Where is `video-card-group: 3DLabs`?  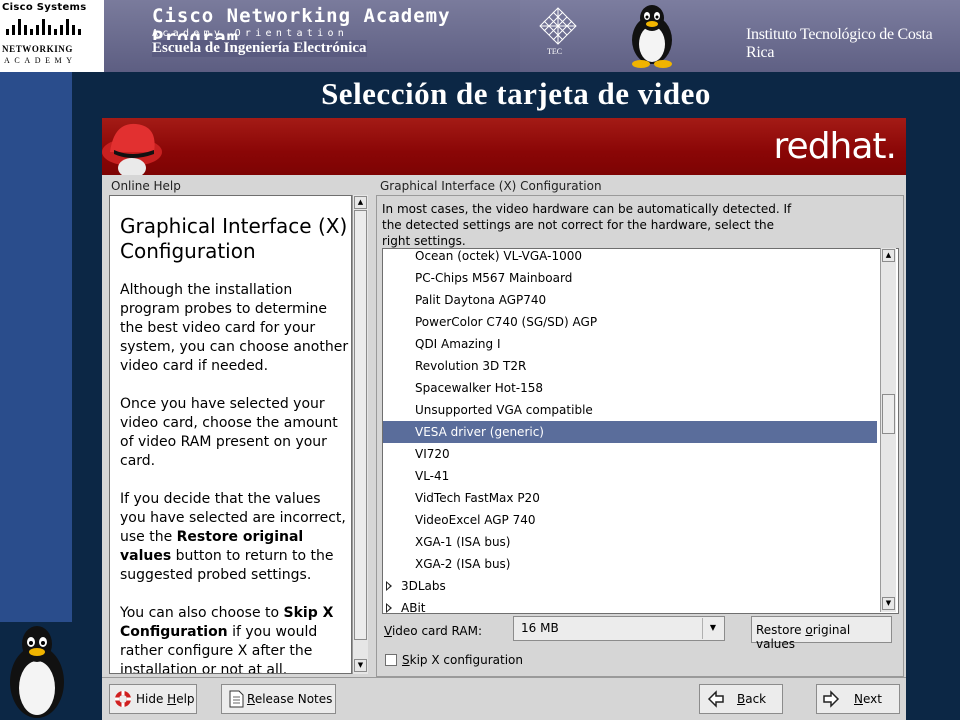 video-card-group: 3DLabs is located at coordinates (630, 586).